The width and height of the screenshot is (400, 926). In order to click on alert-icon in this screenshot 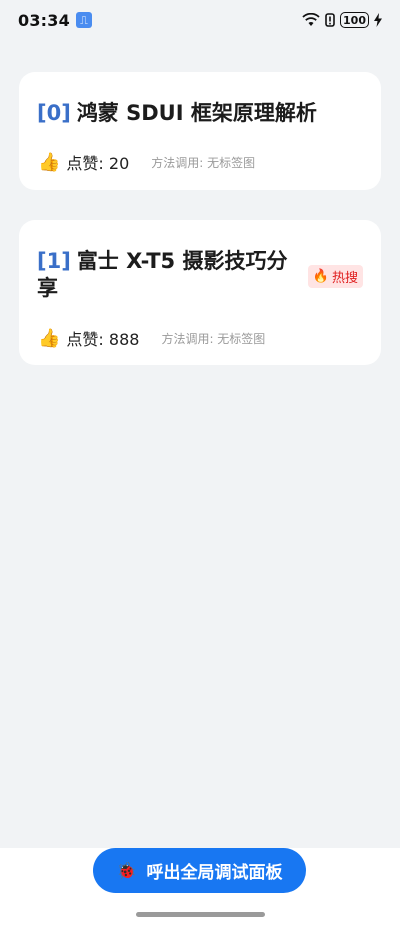, I will do `click(330, 20)`.